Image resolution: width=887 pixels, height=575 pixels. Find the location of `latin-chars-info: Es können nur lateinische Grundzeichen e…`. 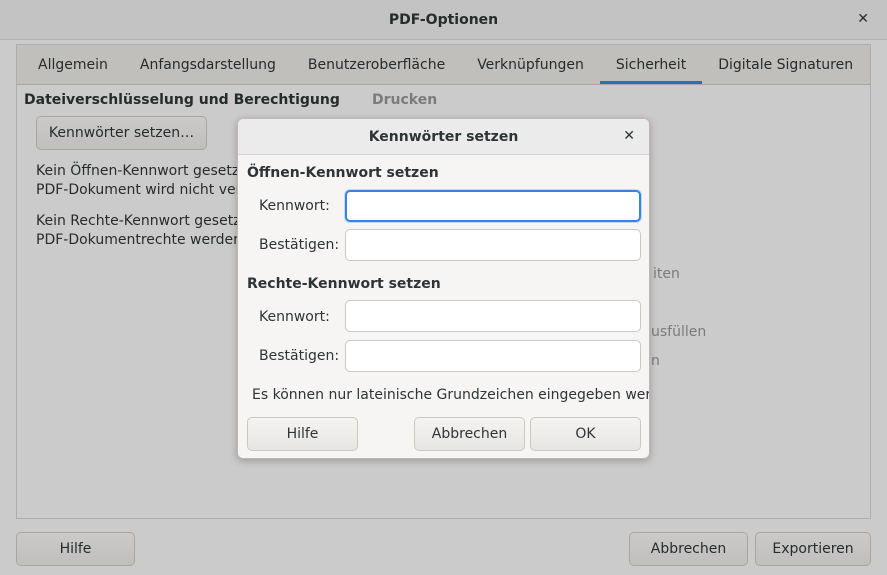

latin-chars-info: Es können nur lateinische Grundzeichen e… is located at coordinates (451, 395).